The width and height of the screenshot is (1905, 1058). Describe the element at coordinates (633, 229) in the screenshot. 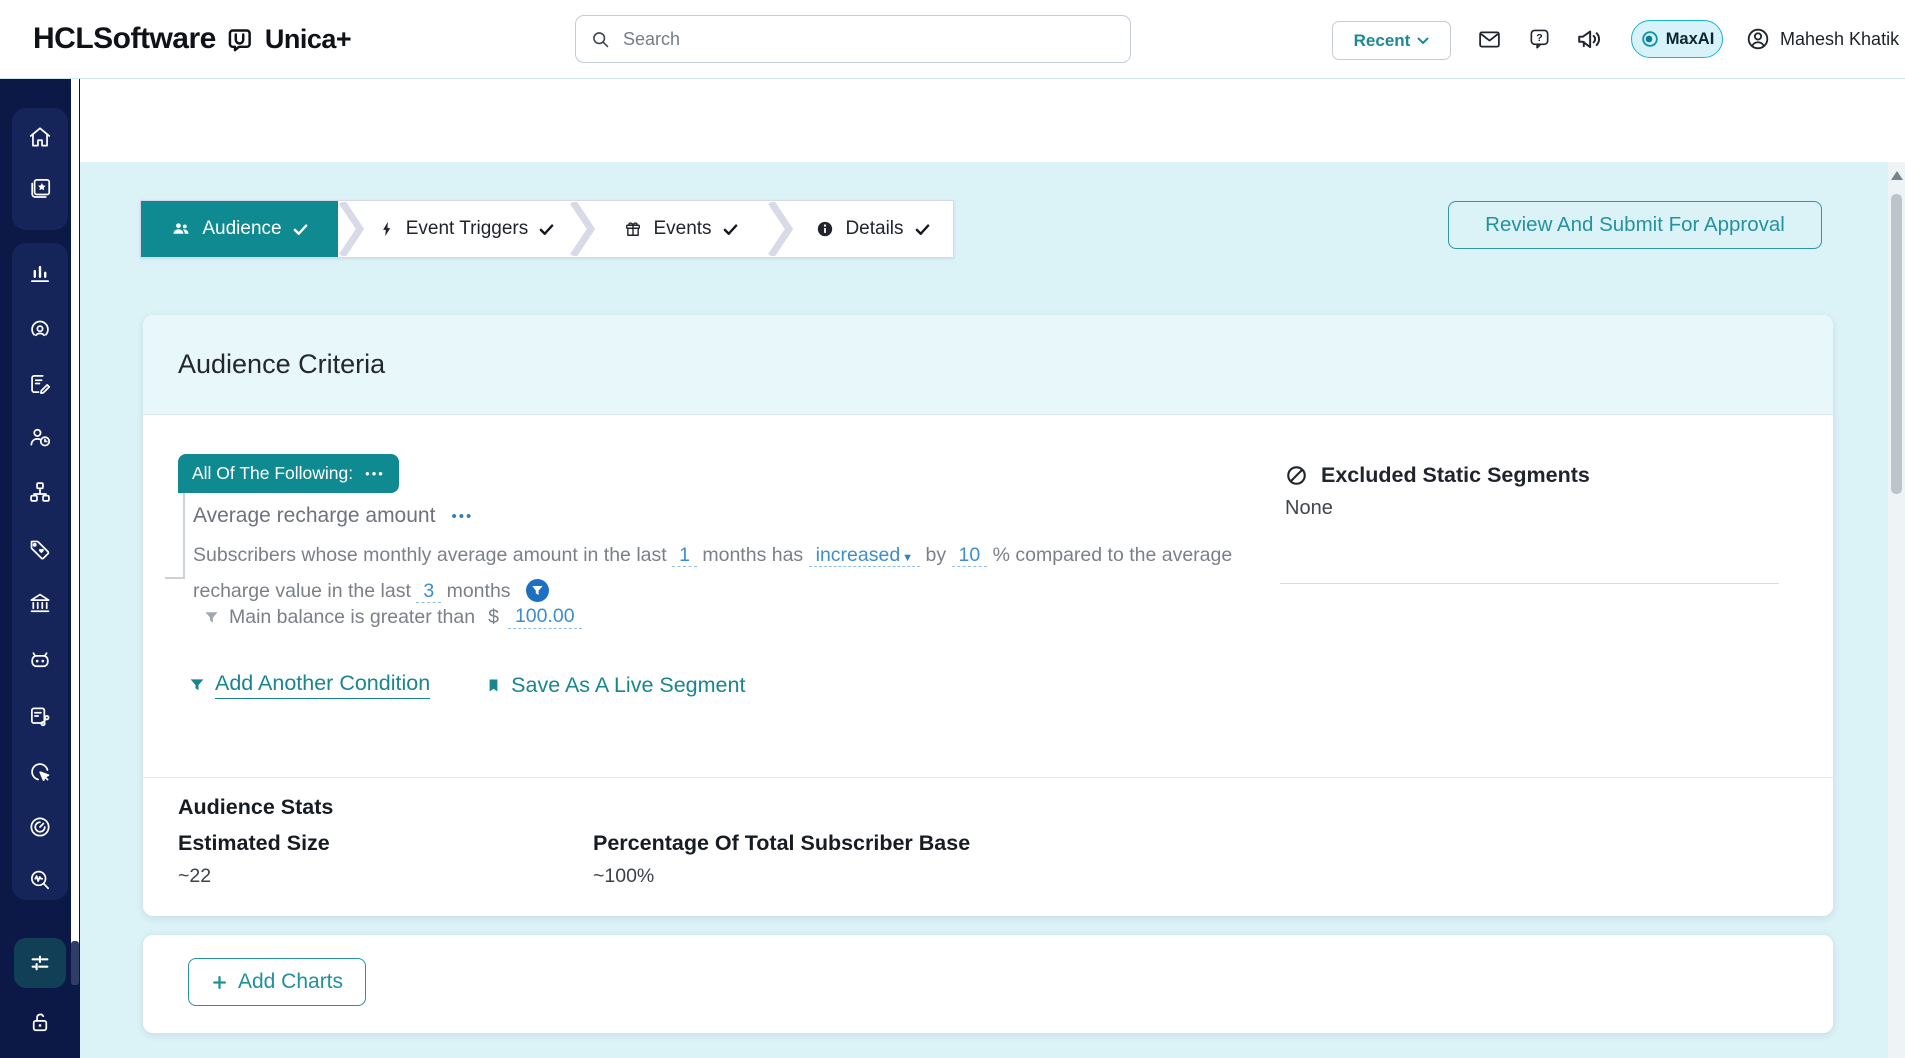

I see `gift-icon` at that location.